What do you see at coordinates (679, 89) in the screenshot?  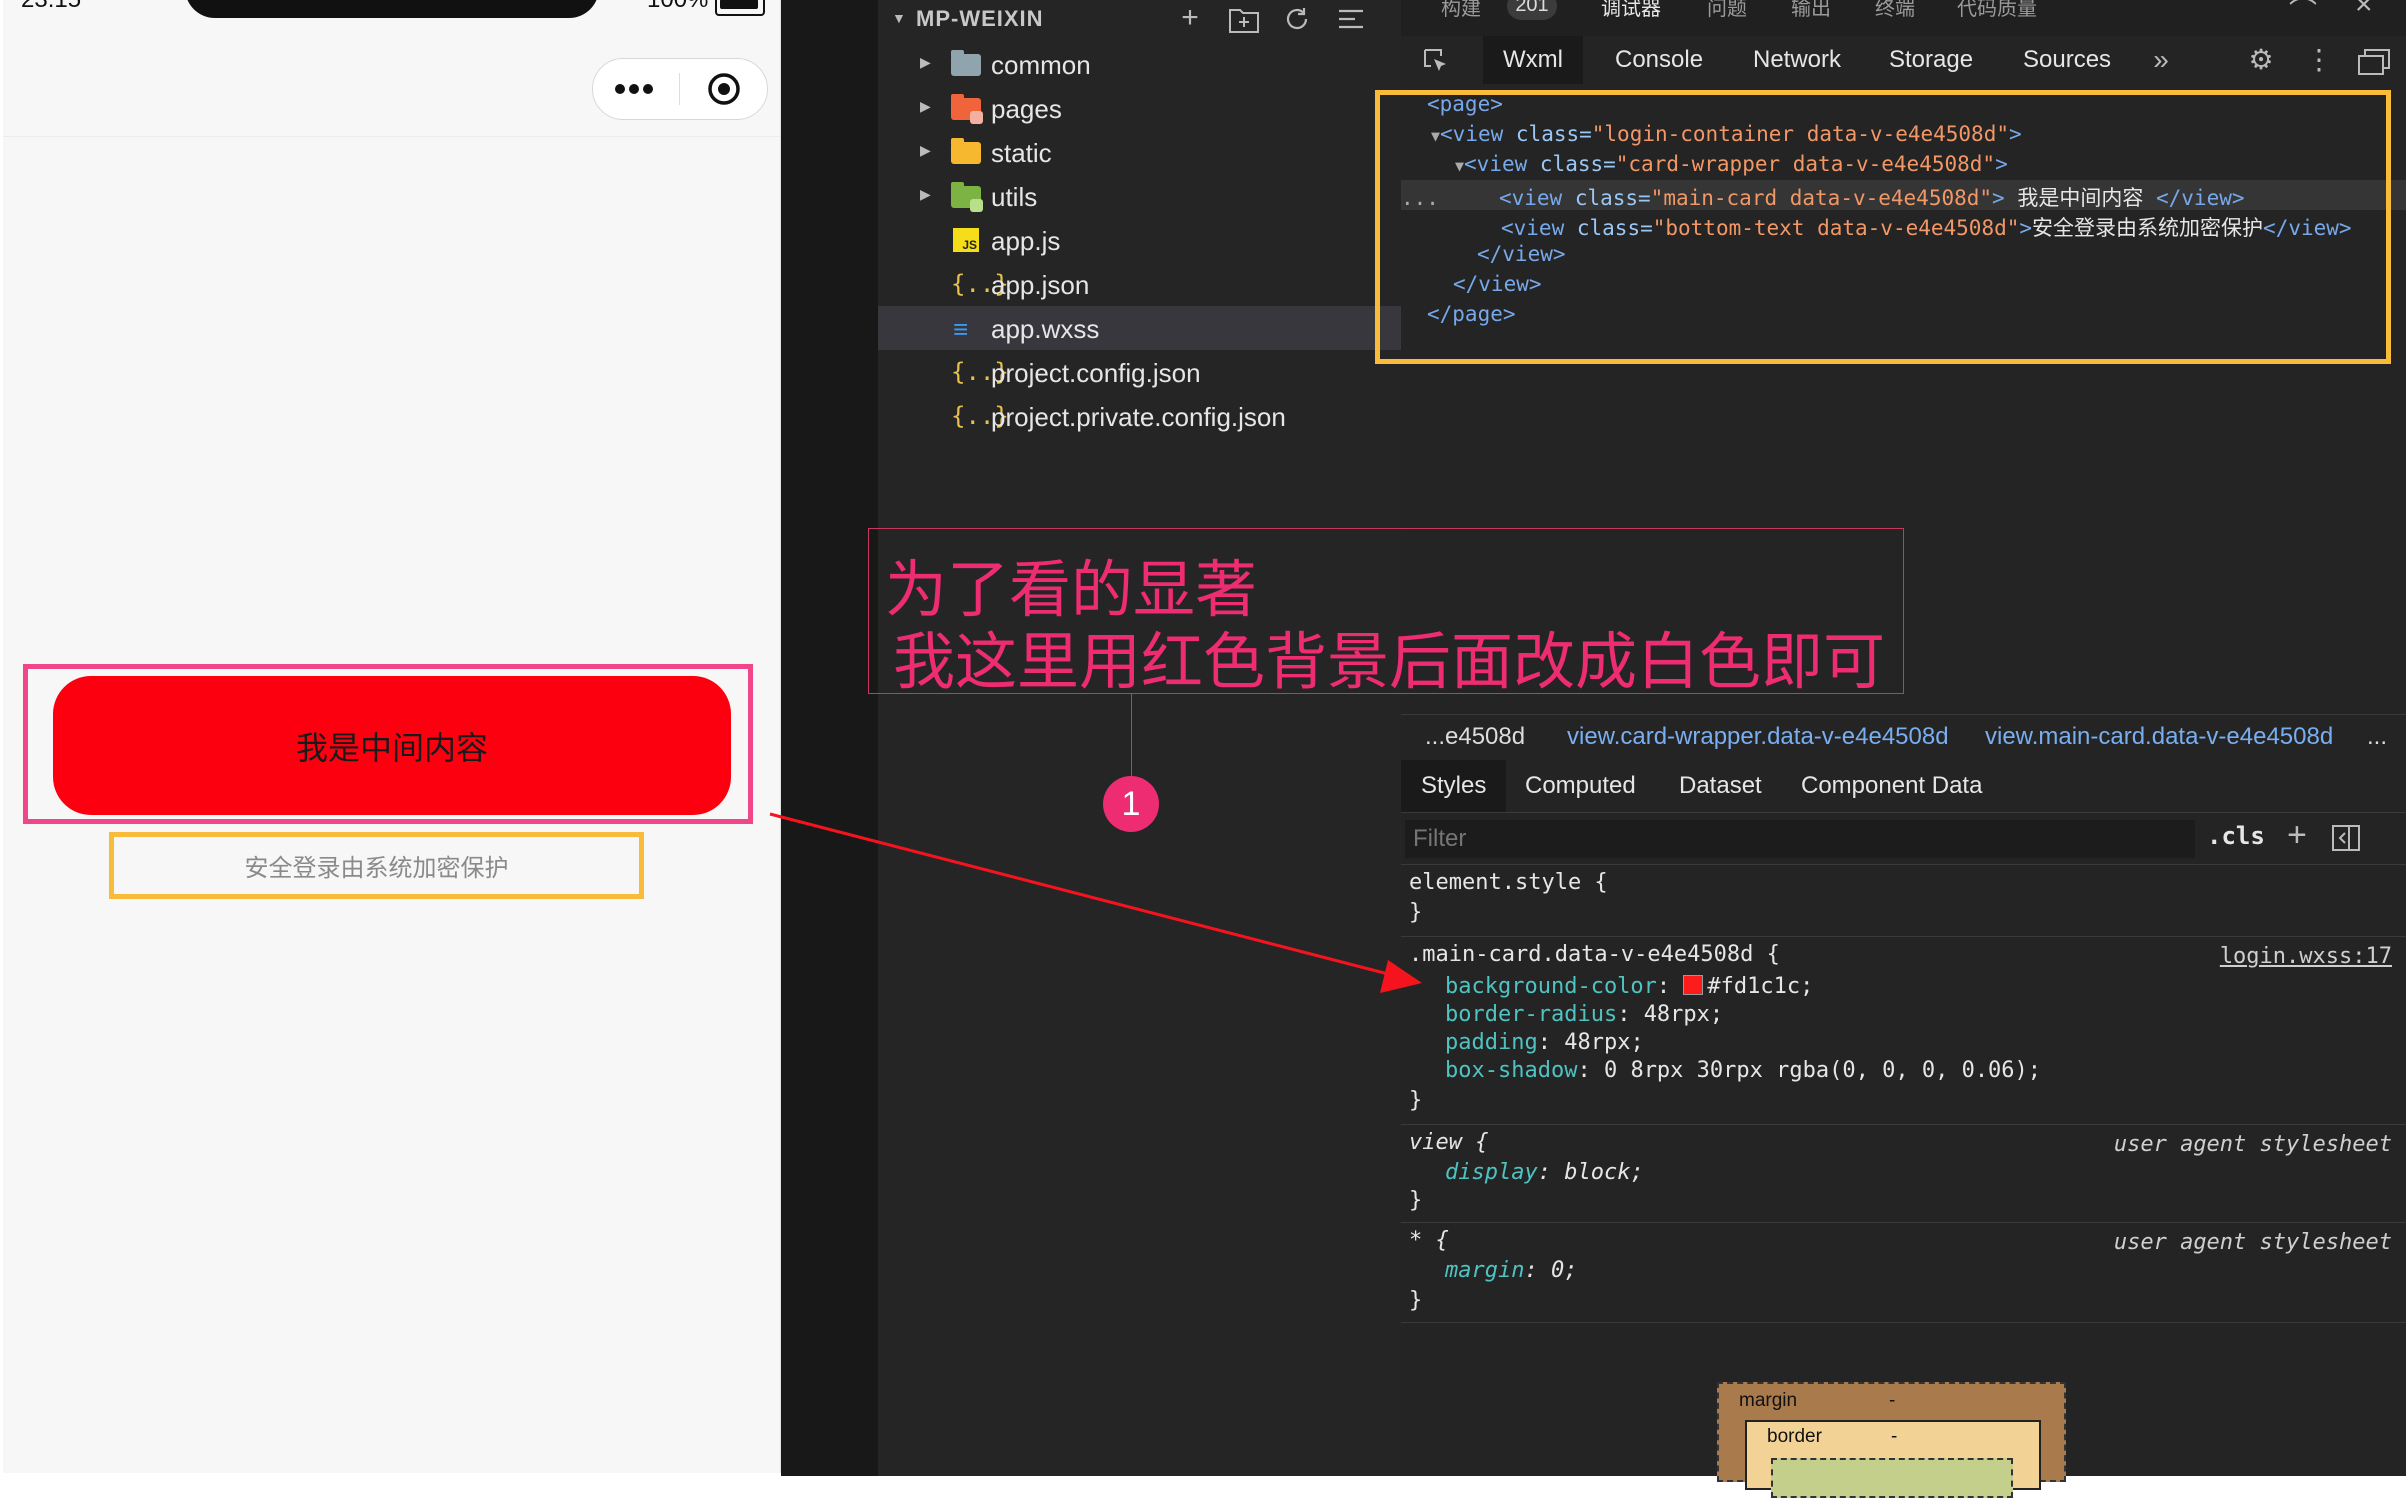 I see `capsule-divider` at bounding box center [679, 89].